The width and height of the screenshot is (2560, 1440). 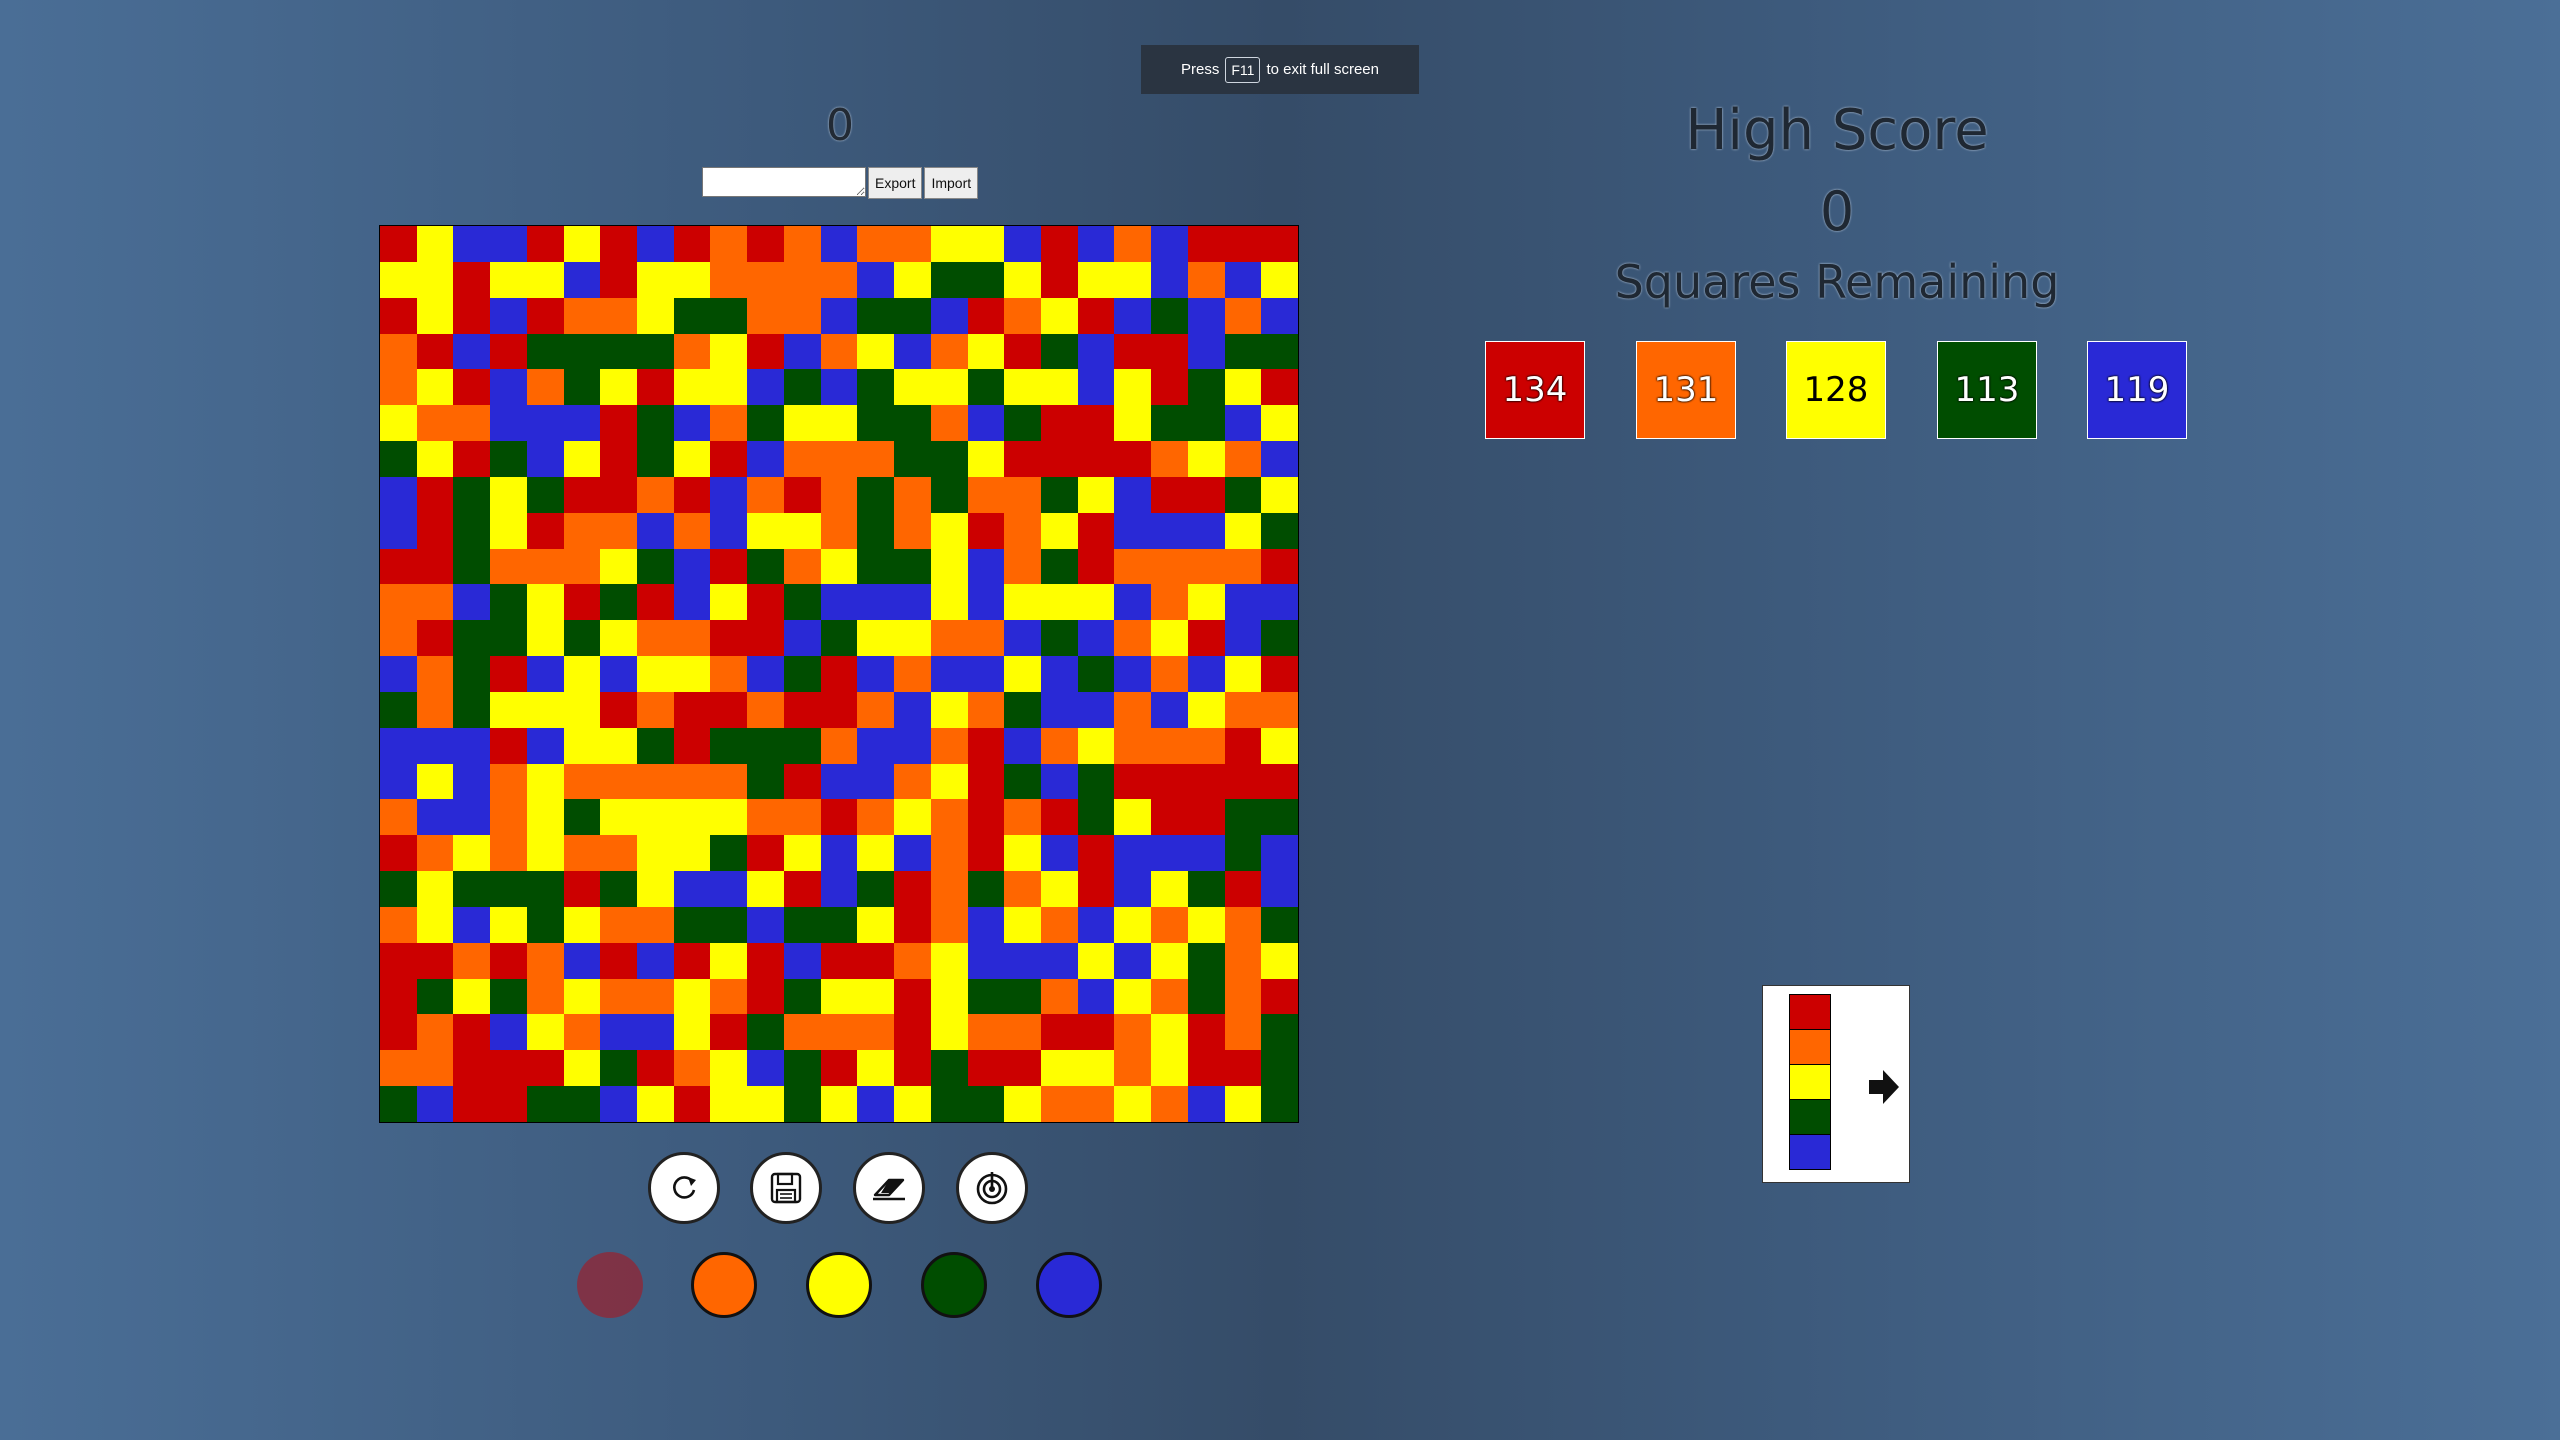 What do you see at coordinates (889, 1188) in the screenshot?
I see `eraser-button` at bounding box center [889, 1188].